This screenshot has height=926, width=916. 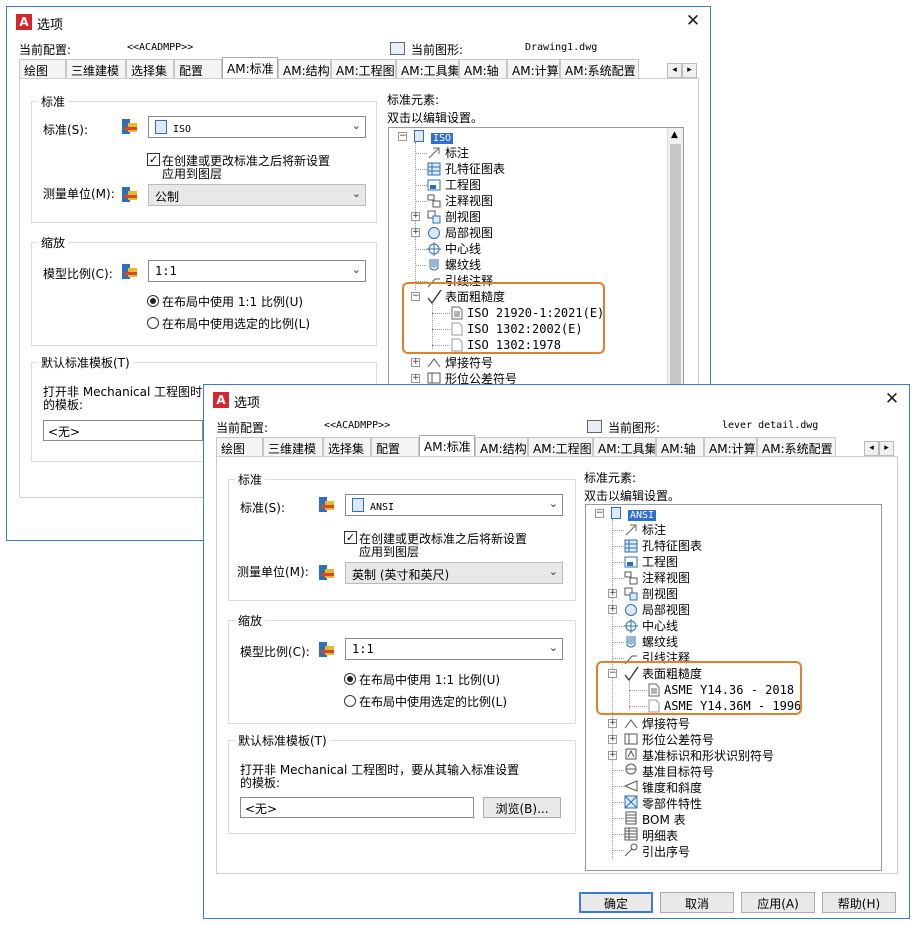 What do you see at coordinates (454, 573) in the screenshot?
I see `unit-combo: 英制 (英寸和英尺) ⌄` at bounding box center [454, 573].